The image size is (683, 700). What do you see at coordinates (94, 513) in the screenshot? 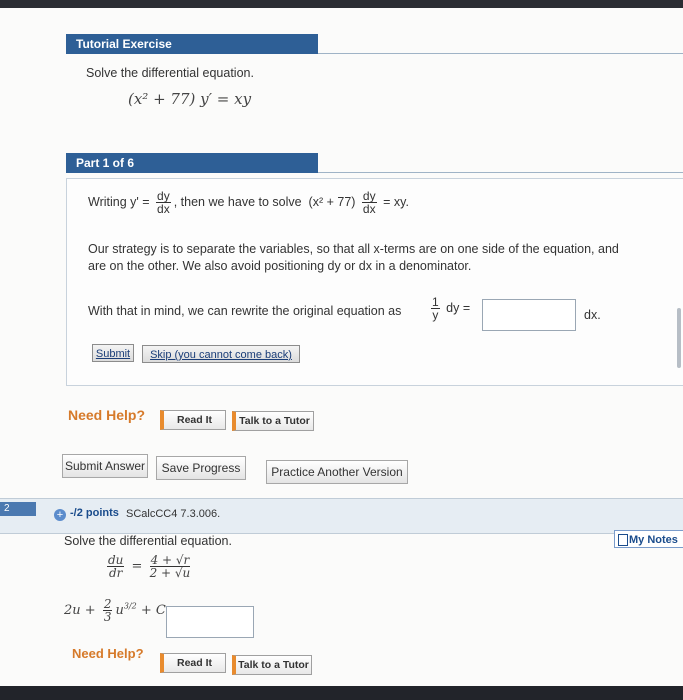
I see `question-points: -/2 points` at bounding box center [94, 513].